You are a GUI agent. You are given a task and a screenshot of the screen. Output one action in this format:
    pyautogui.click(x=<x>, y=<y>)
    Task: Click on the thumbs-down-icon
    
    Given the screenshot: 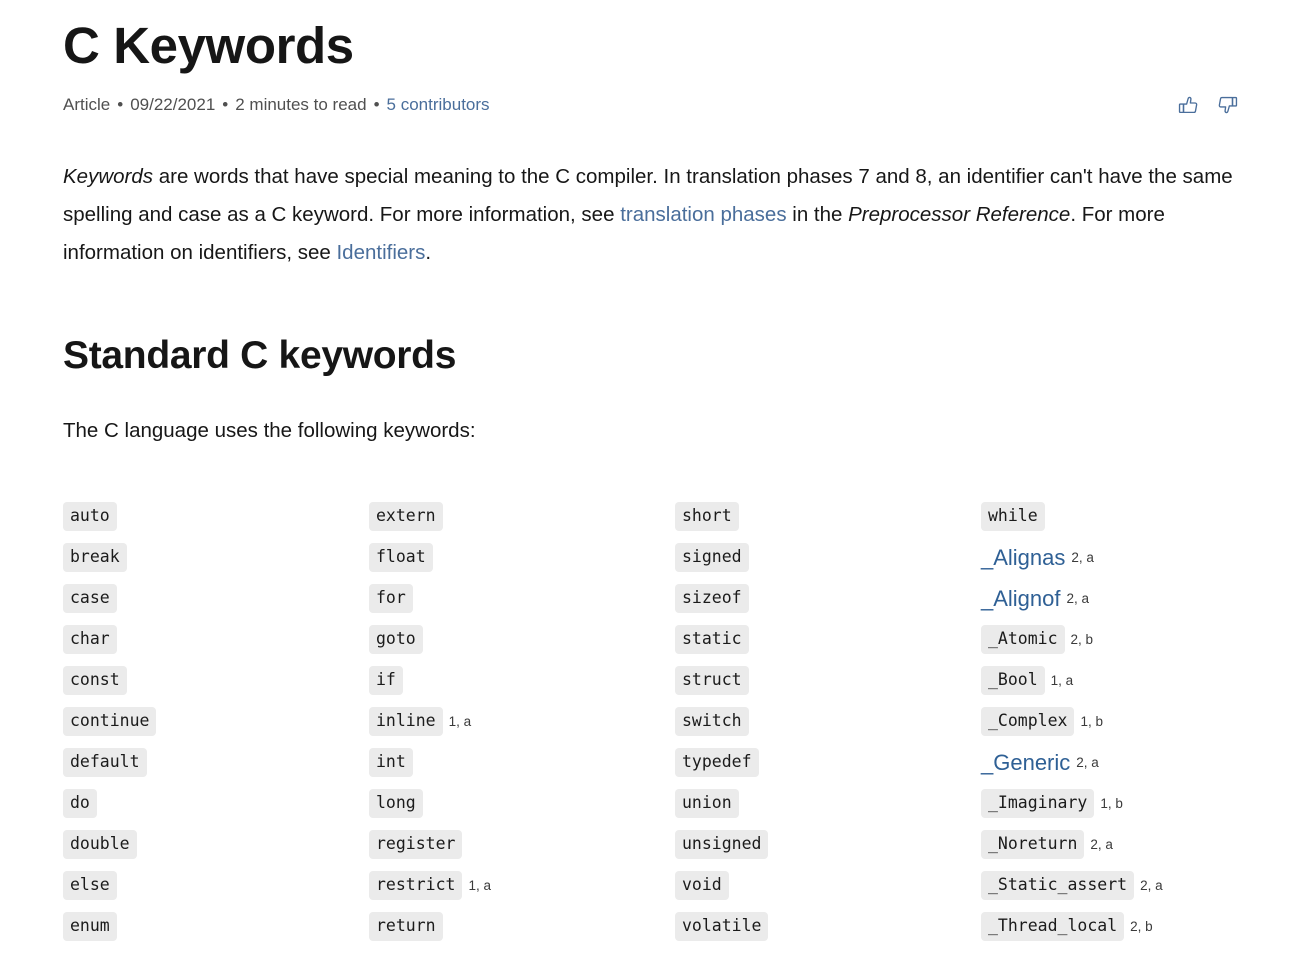 What is the action you would take?
    pyautogui.click(x=1227, y=105)
    